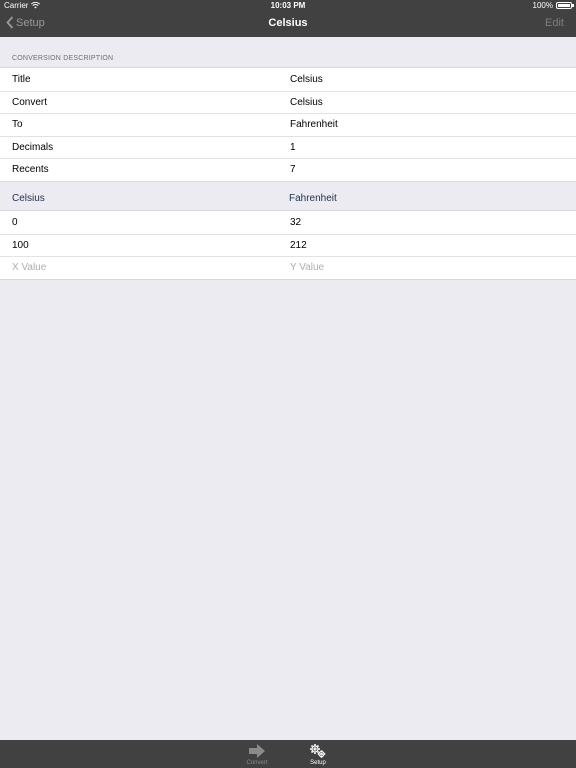 The image size is (576, 768). I want to click on row-value: 1, so click(293, 147).